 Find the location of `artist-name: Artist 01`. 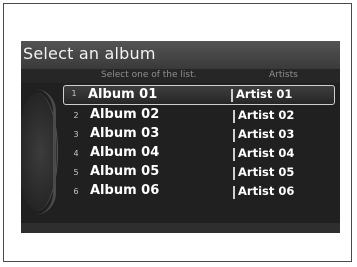

artist-name: Artist 01 is located at coordinates (264, 94).